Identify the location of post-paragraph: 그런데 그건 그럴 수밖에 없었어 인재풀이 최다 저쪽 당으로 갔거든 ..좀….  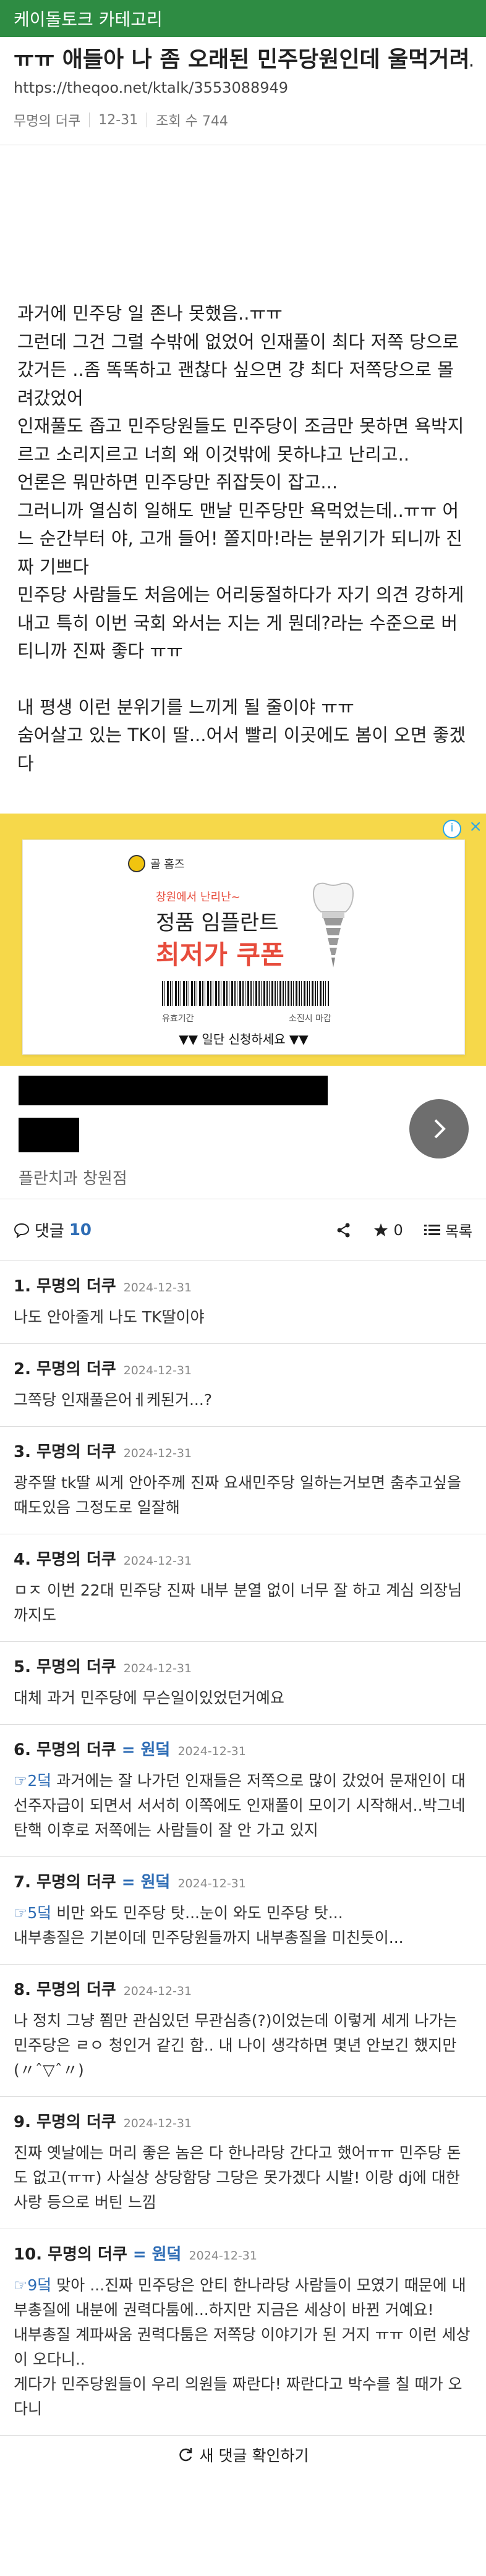
(238, 370).